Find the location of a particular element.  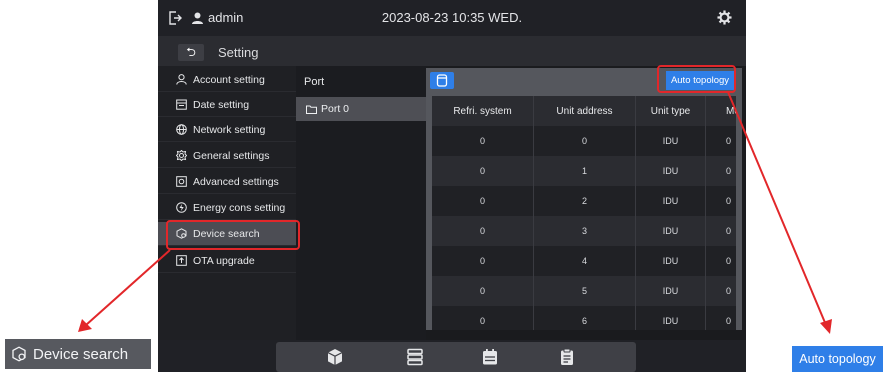

sidebar-item-energy-cons-setting: Energy cons setting is located at coordinates (227, 208).